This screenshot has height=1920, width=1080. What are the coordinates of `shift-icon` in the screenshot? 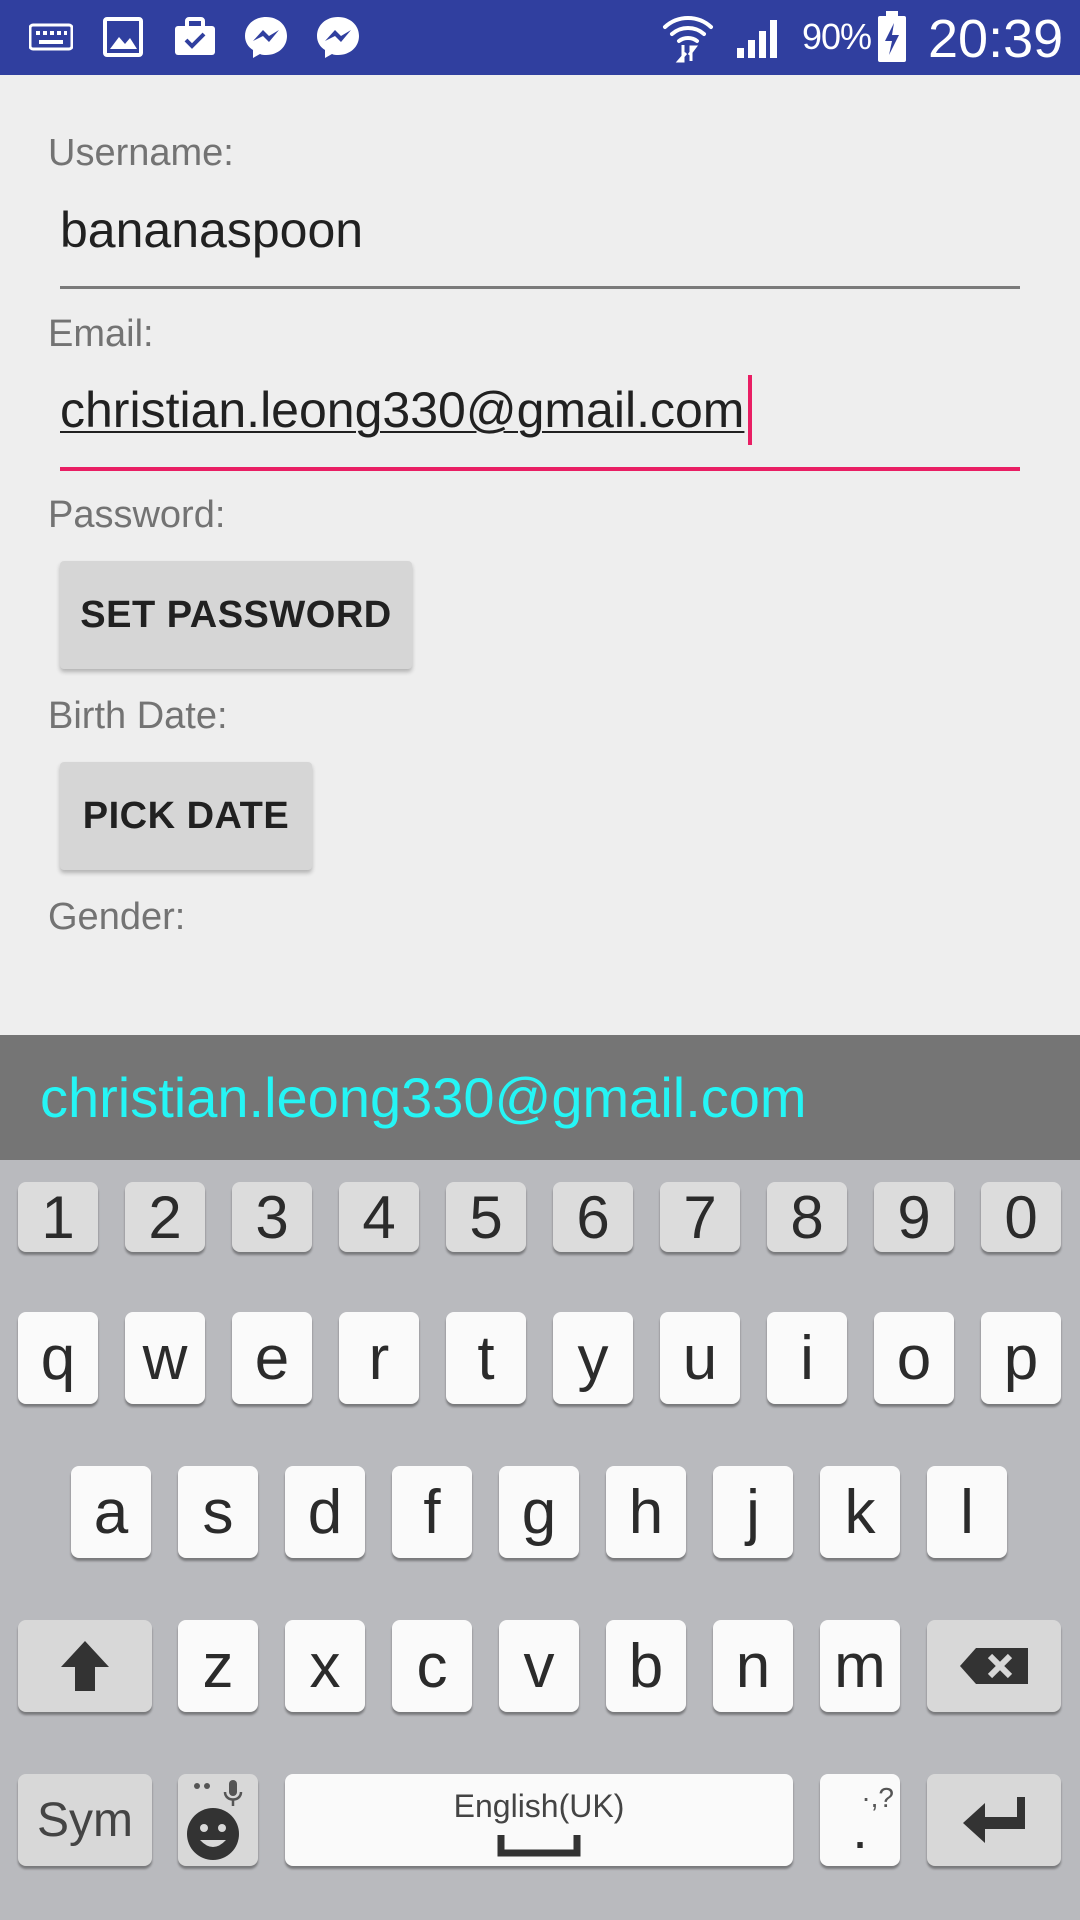 It's located at (85, 1666).